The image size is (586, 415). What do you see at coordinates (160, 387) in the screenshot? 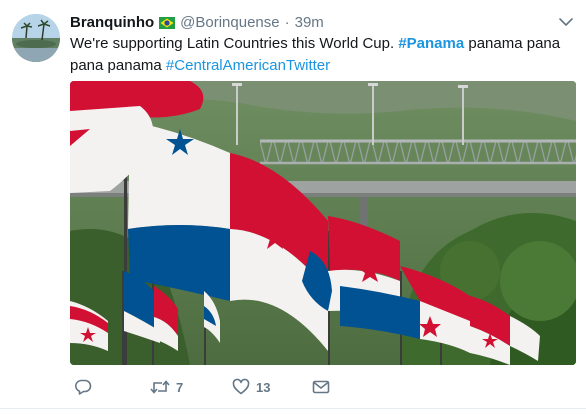
I see `retweet-icon` at bounding box center [160, 387].